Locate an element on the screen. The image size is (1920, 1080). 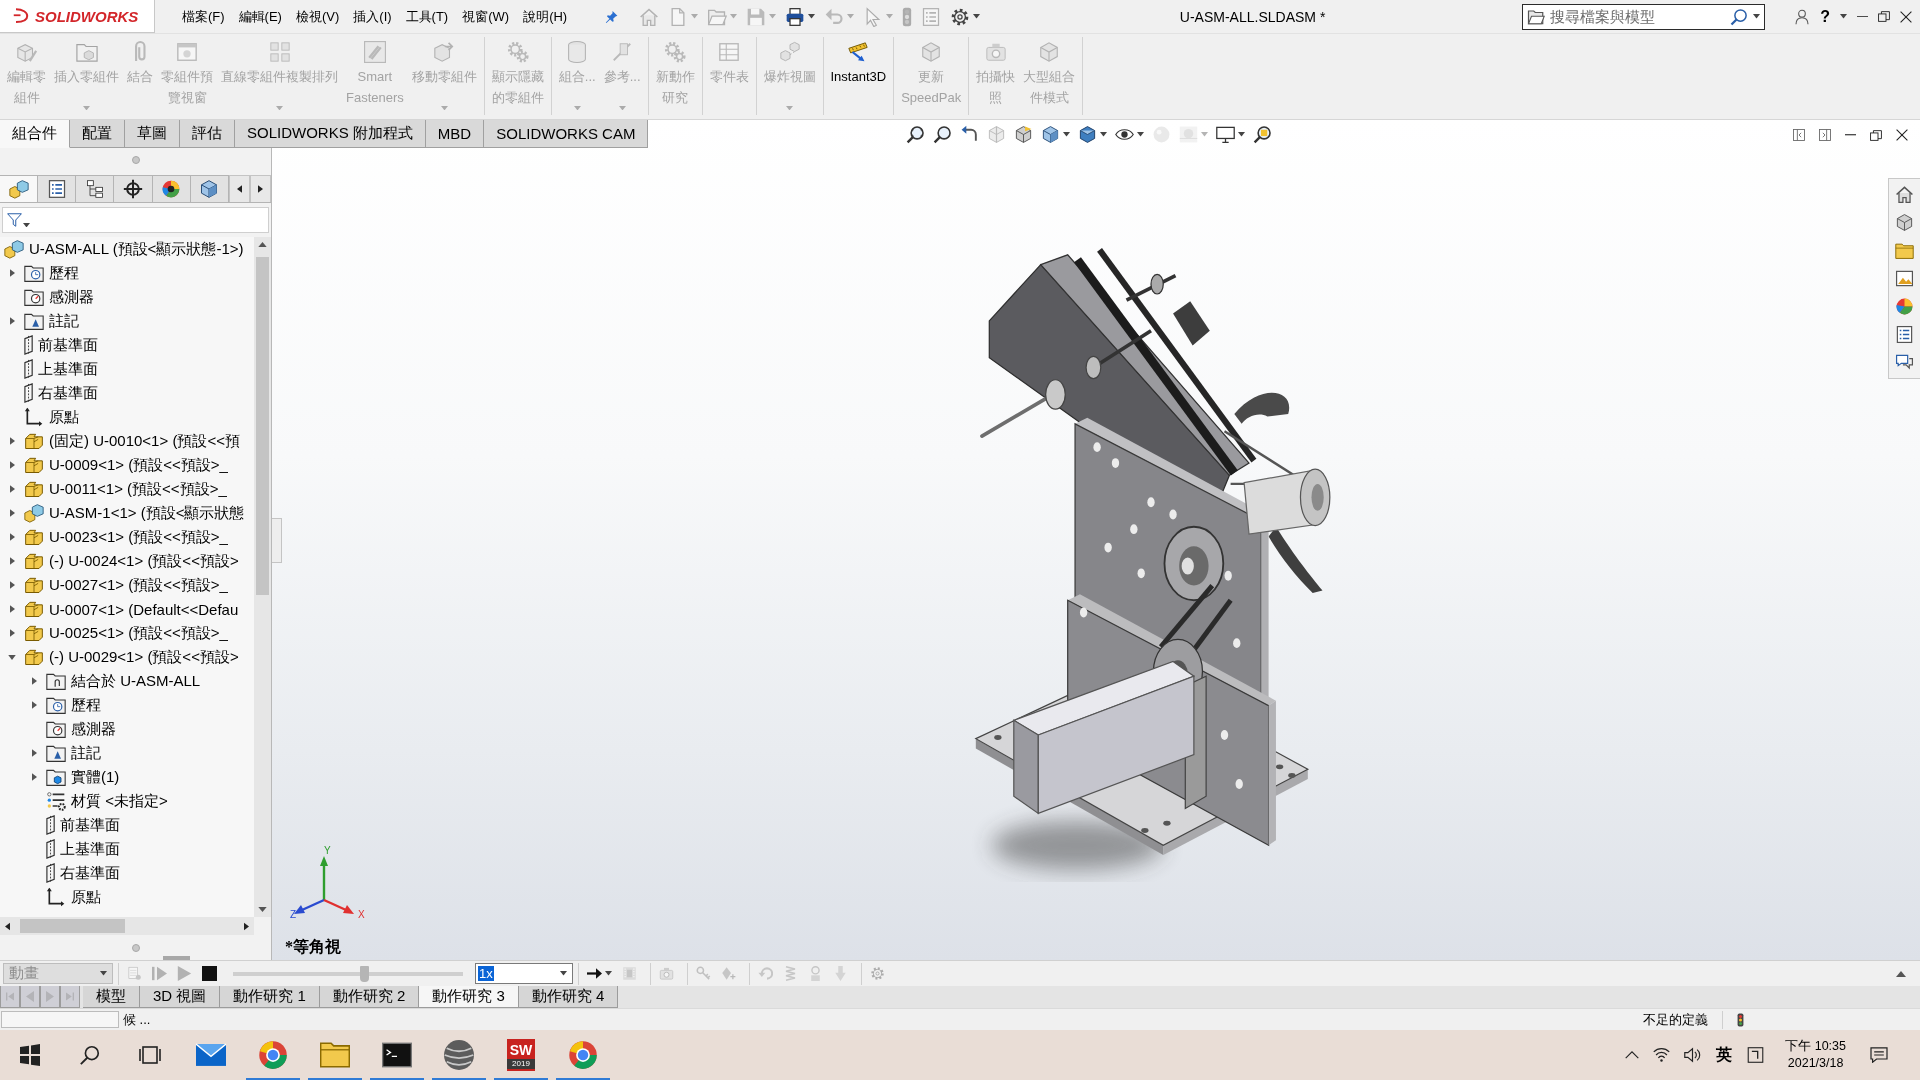
tab-scroll-left-button is located at coordinates (239, 188).